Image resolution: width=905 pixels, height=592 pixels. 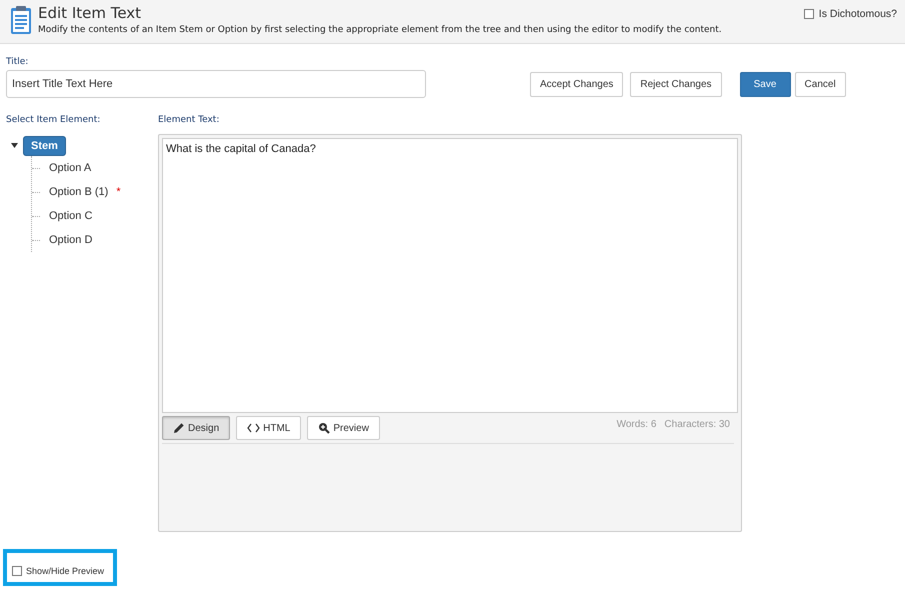 What do you see at coordinates (253, 428) in the screenshot?
I see `code-icon` at bounding box center [253, 428].